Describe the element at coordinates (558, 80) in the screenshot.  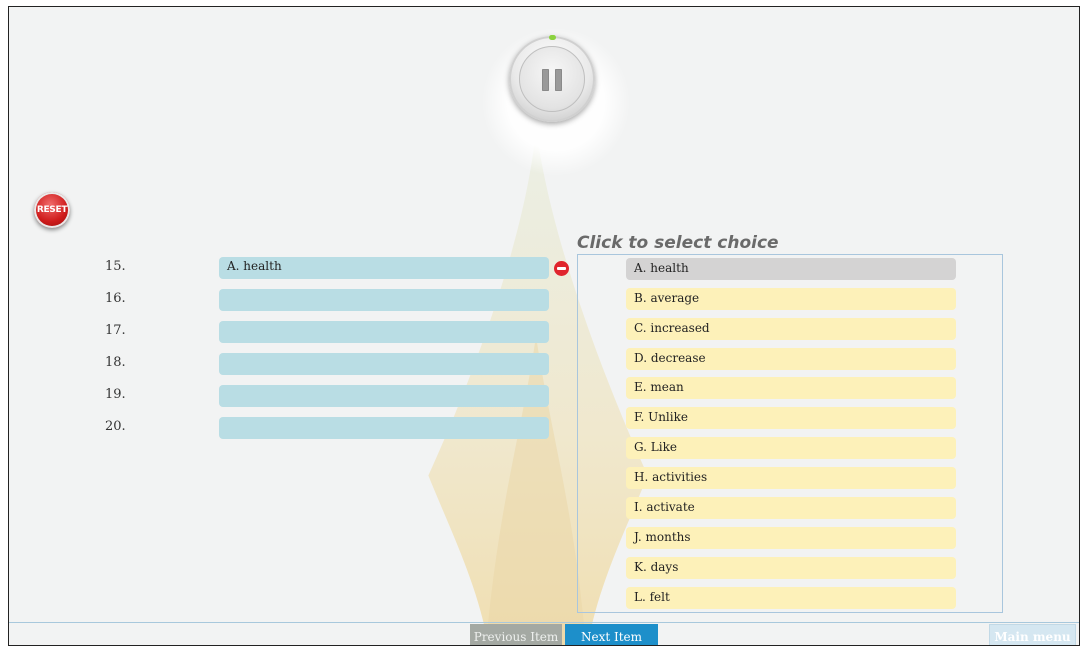
I see `pause-bar-right` at that location.